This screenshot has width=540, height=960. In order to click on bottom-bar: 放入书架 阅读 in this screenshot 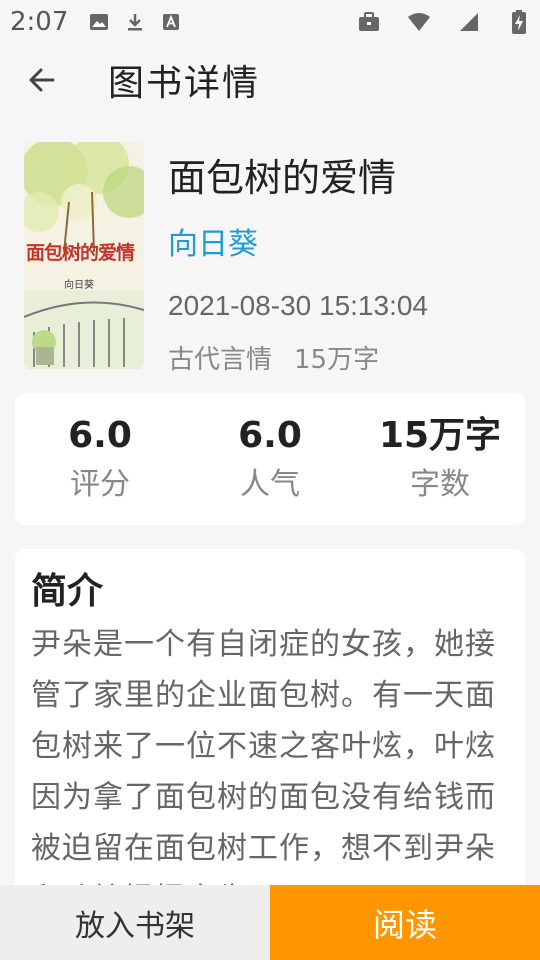, I will do `click(270, 922)`.